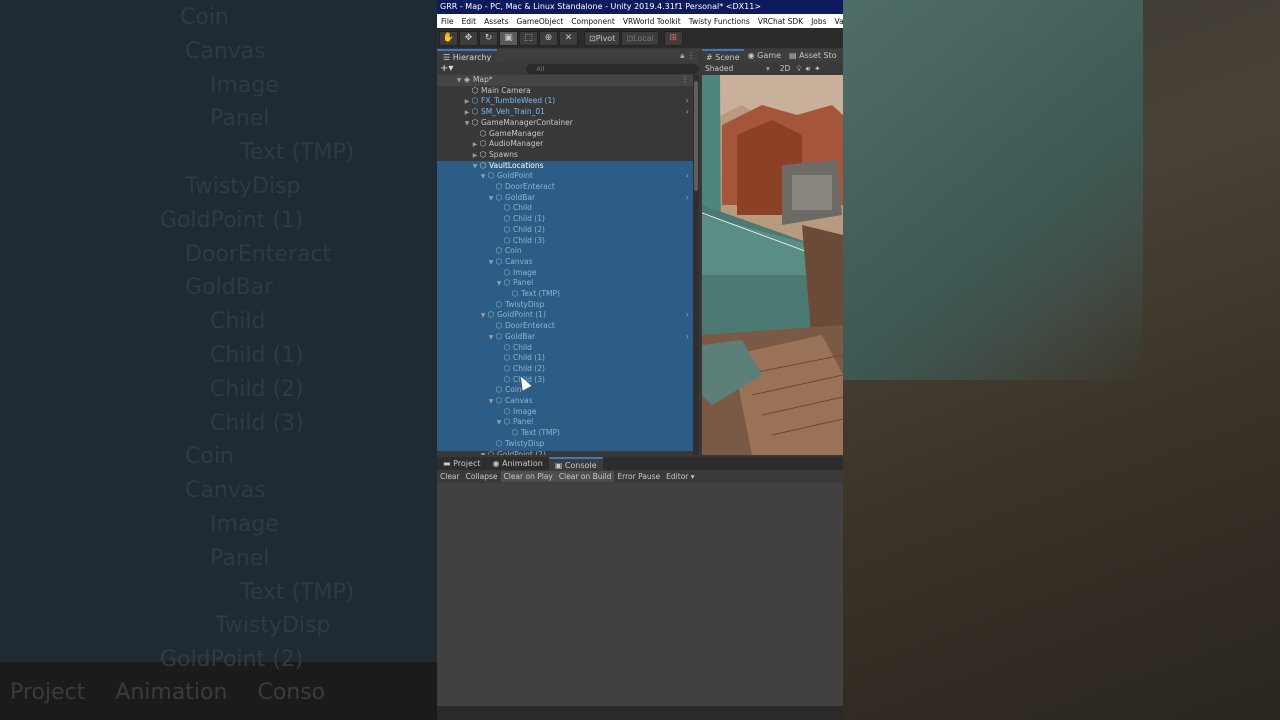 This screenshot has height=720, width=1280. What do you see at coordinates (517, 463) in the screenshot?
I see `tab-animation: ◉ Animation` at bounding box center [517, 463].